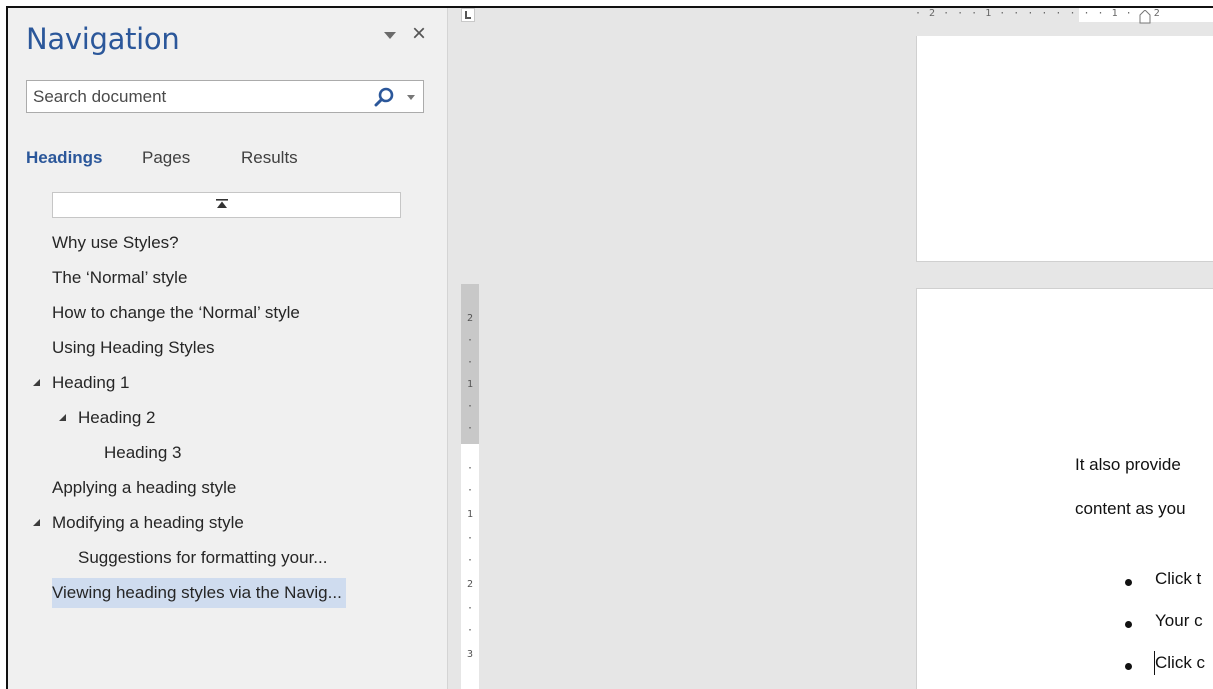 Image resolution: width=1213 pixels, height=689 pixels. Describe the element at coordinates (117, 418) in the screenshot. I see `heading-item-heading-2: Heading 2` at that location.